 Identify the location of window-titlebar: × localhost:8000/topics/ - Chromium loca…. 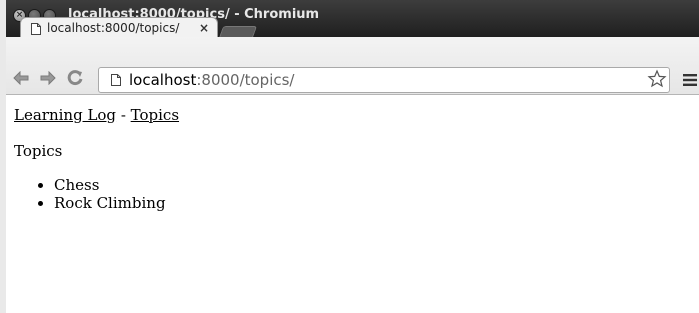
(352, 20).